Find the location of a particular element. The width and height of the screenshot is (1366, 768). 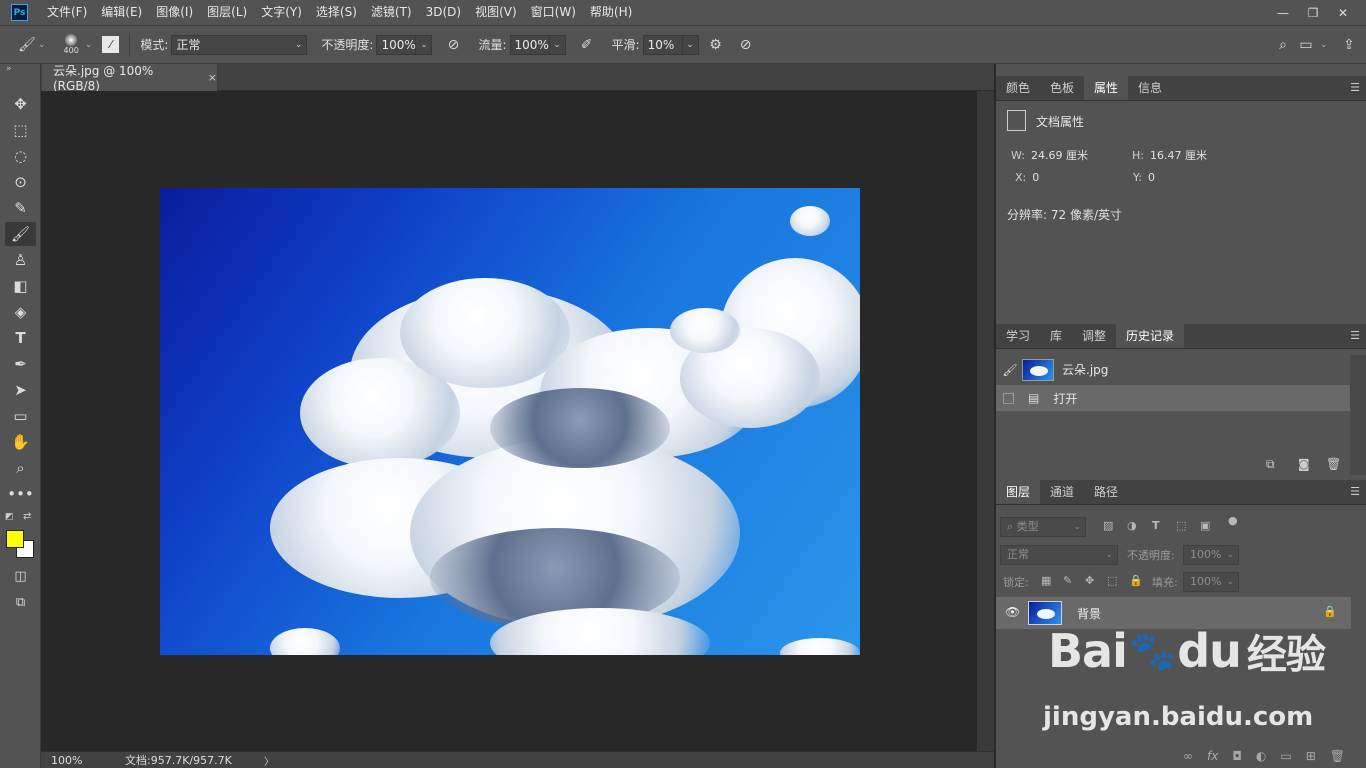

opacity-dropdown-button: ⌄ is located at coordinates (424, 44).